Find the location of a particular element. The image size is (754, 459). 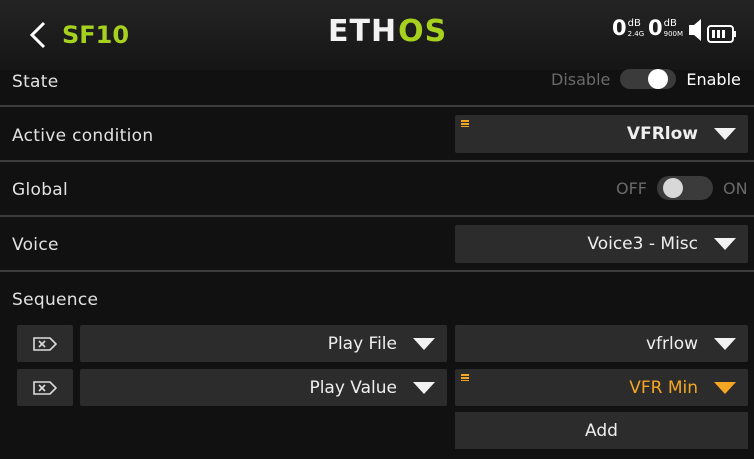

voice-label: Voice is located at coordinates (35, 245).